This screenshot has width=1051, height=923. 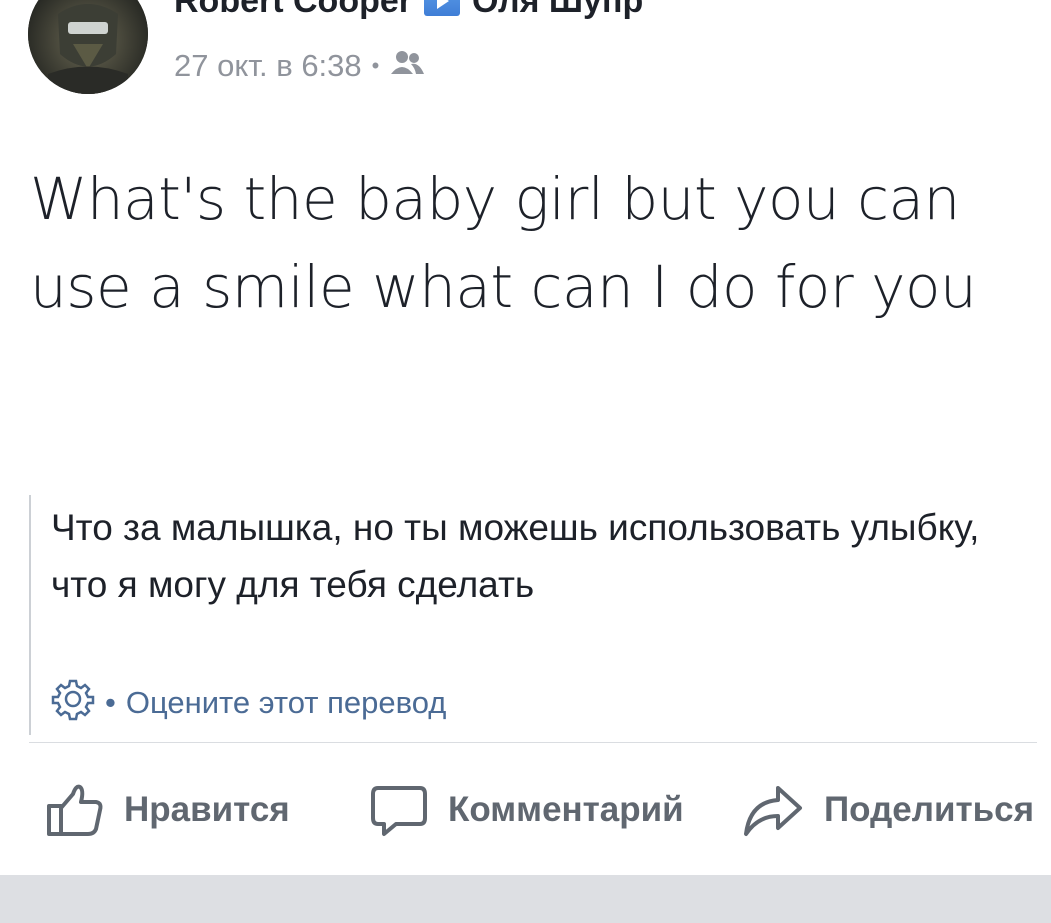 I want to click on post-meta: 27 окт. в 6:38 •, so click(x=299, y=66).